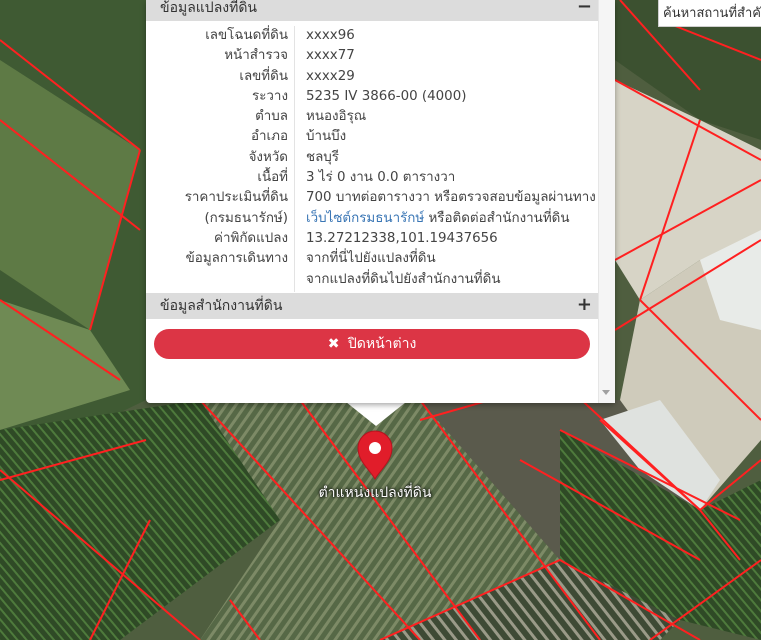 Image resolution: width=761 pixels, height=640 pixels. I want to click on row-value: หนองอิรุณ, so click(336, 117).